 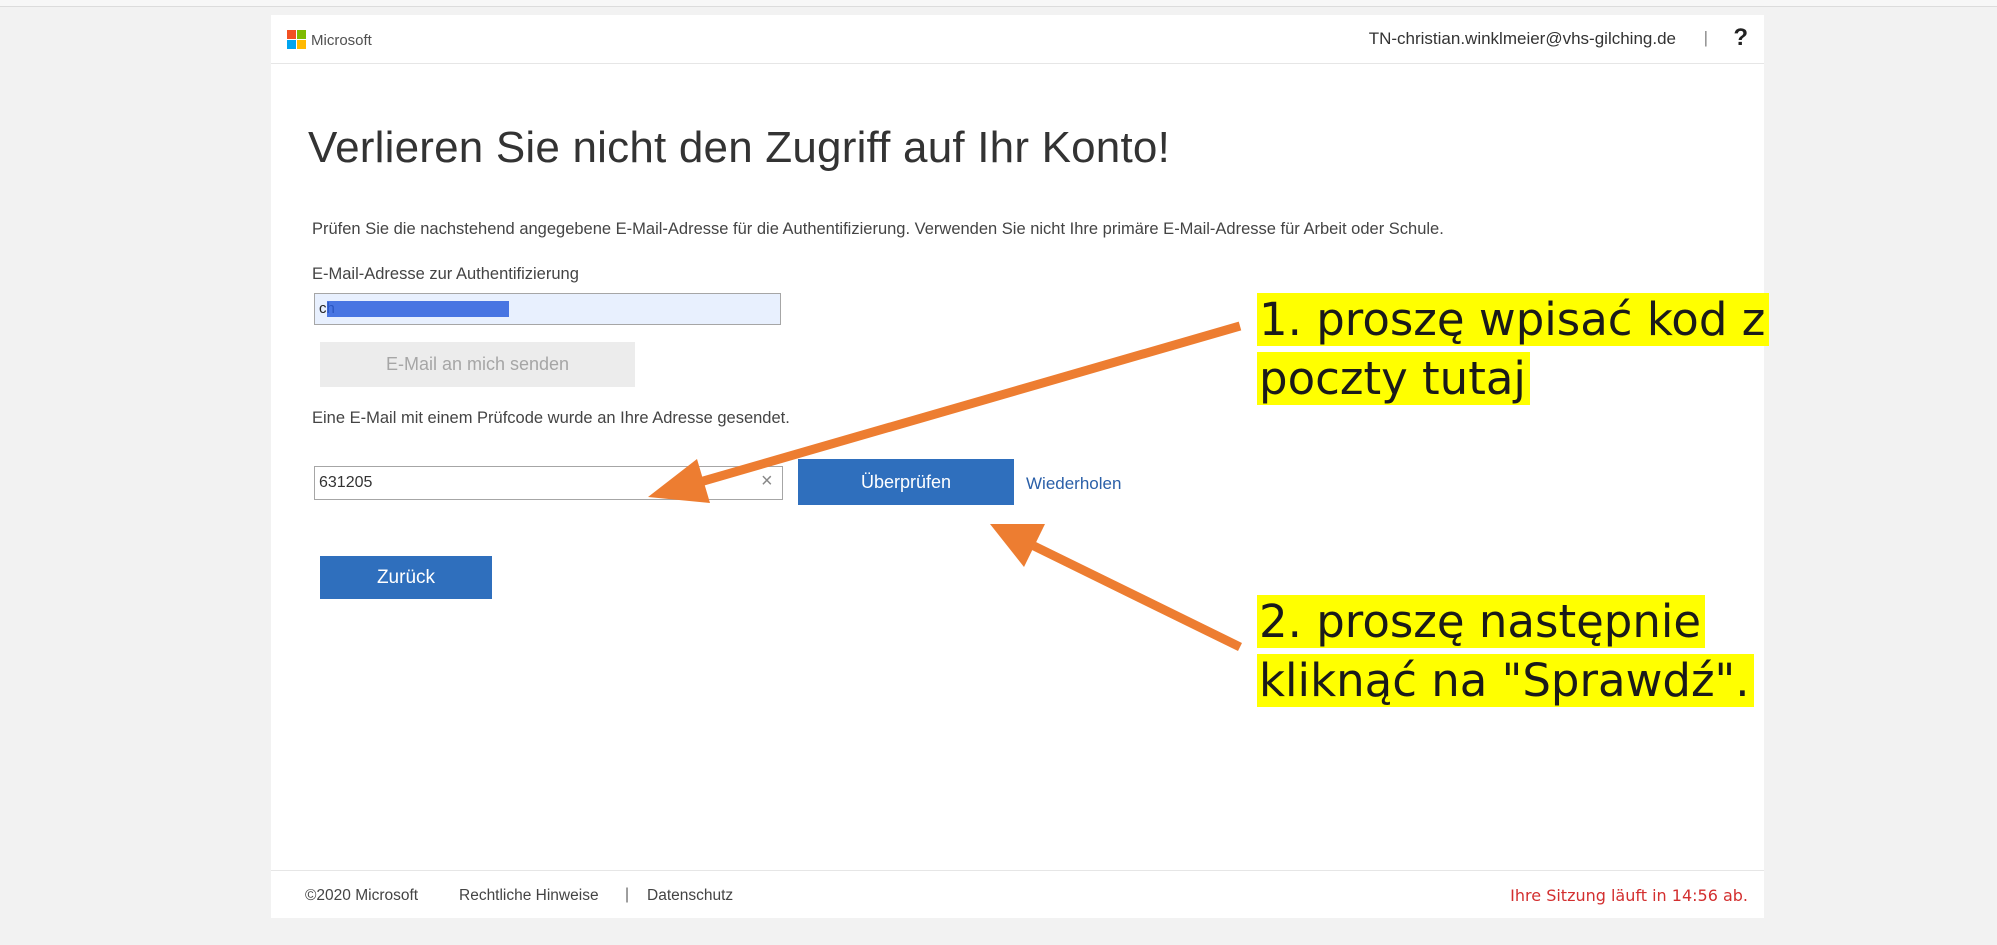 What do you see at coordinates (1513, 349) in the screenshot?
I see `annotation-callout-step1: 1. proszę wpisać kod z poczty tutaj` at bounding box center [1513, 349].